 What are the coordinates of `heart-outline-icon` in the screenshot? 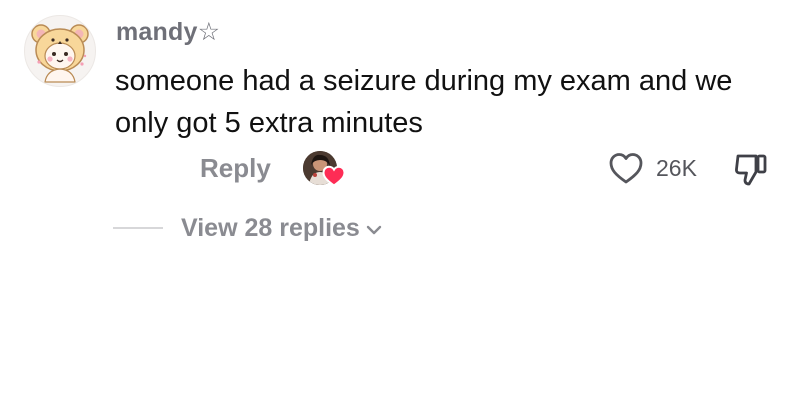 It's located at (626, 168).